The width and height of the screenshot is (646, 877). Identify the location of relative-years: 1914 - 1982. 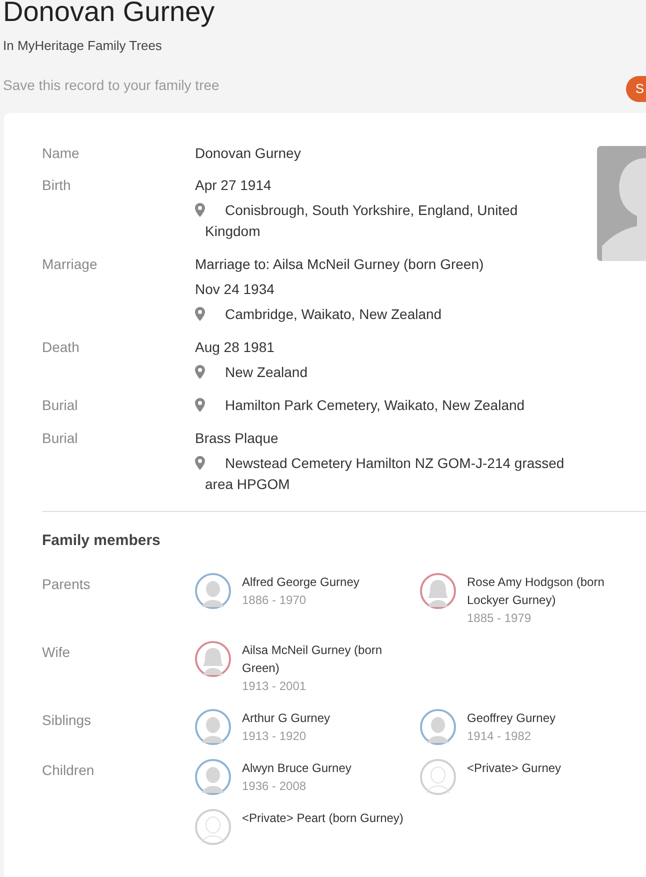
(499, 736).